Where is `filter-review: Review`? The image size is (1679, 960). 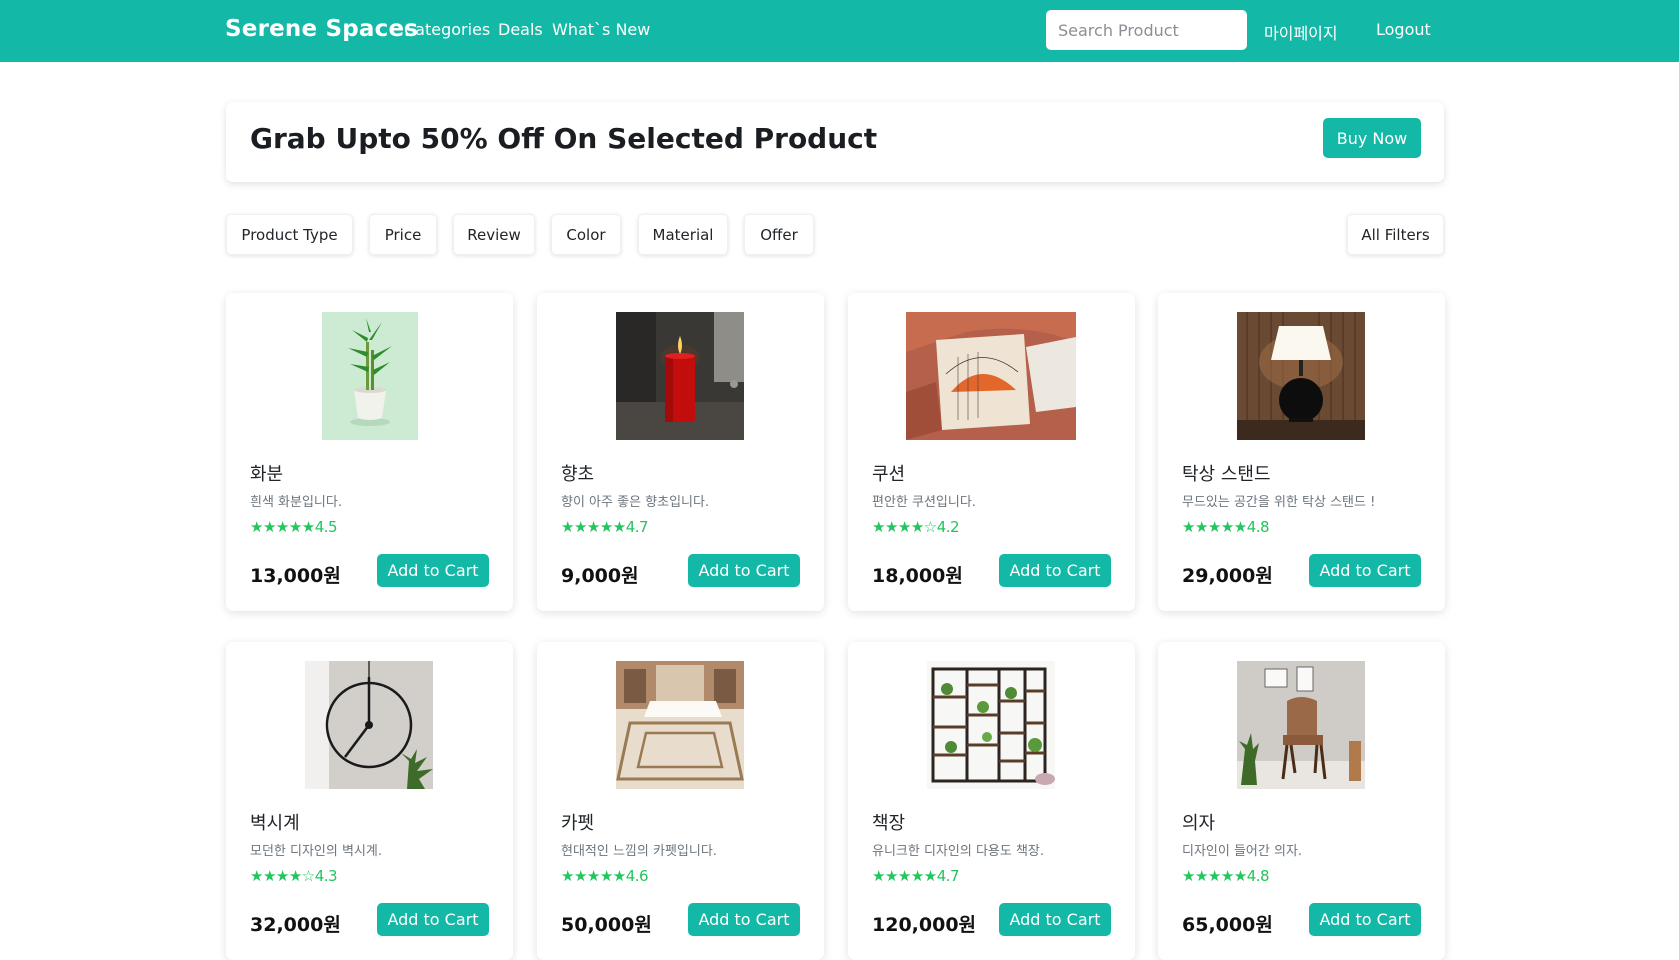
filter-review: Review is located at coordinates (494, 234).